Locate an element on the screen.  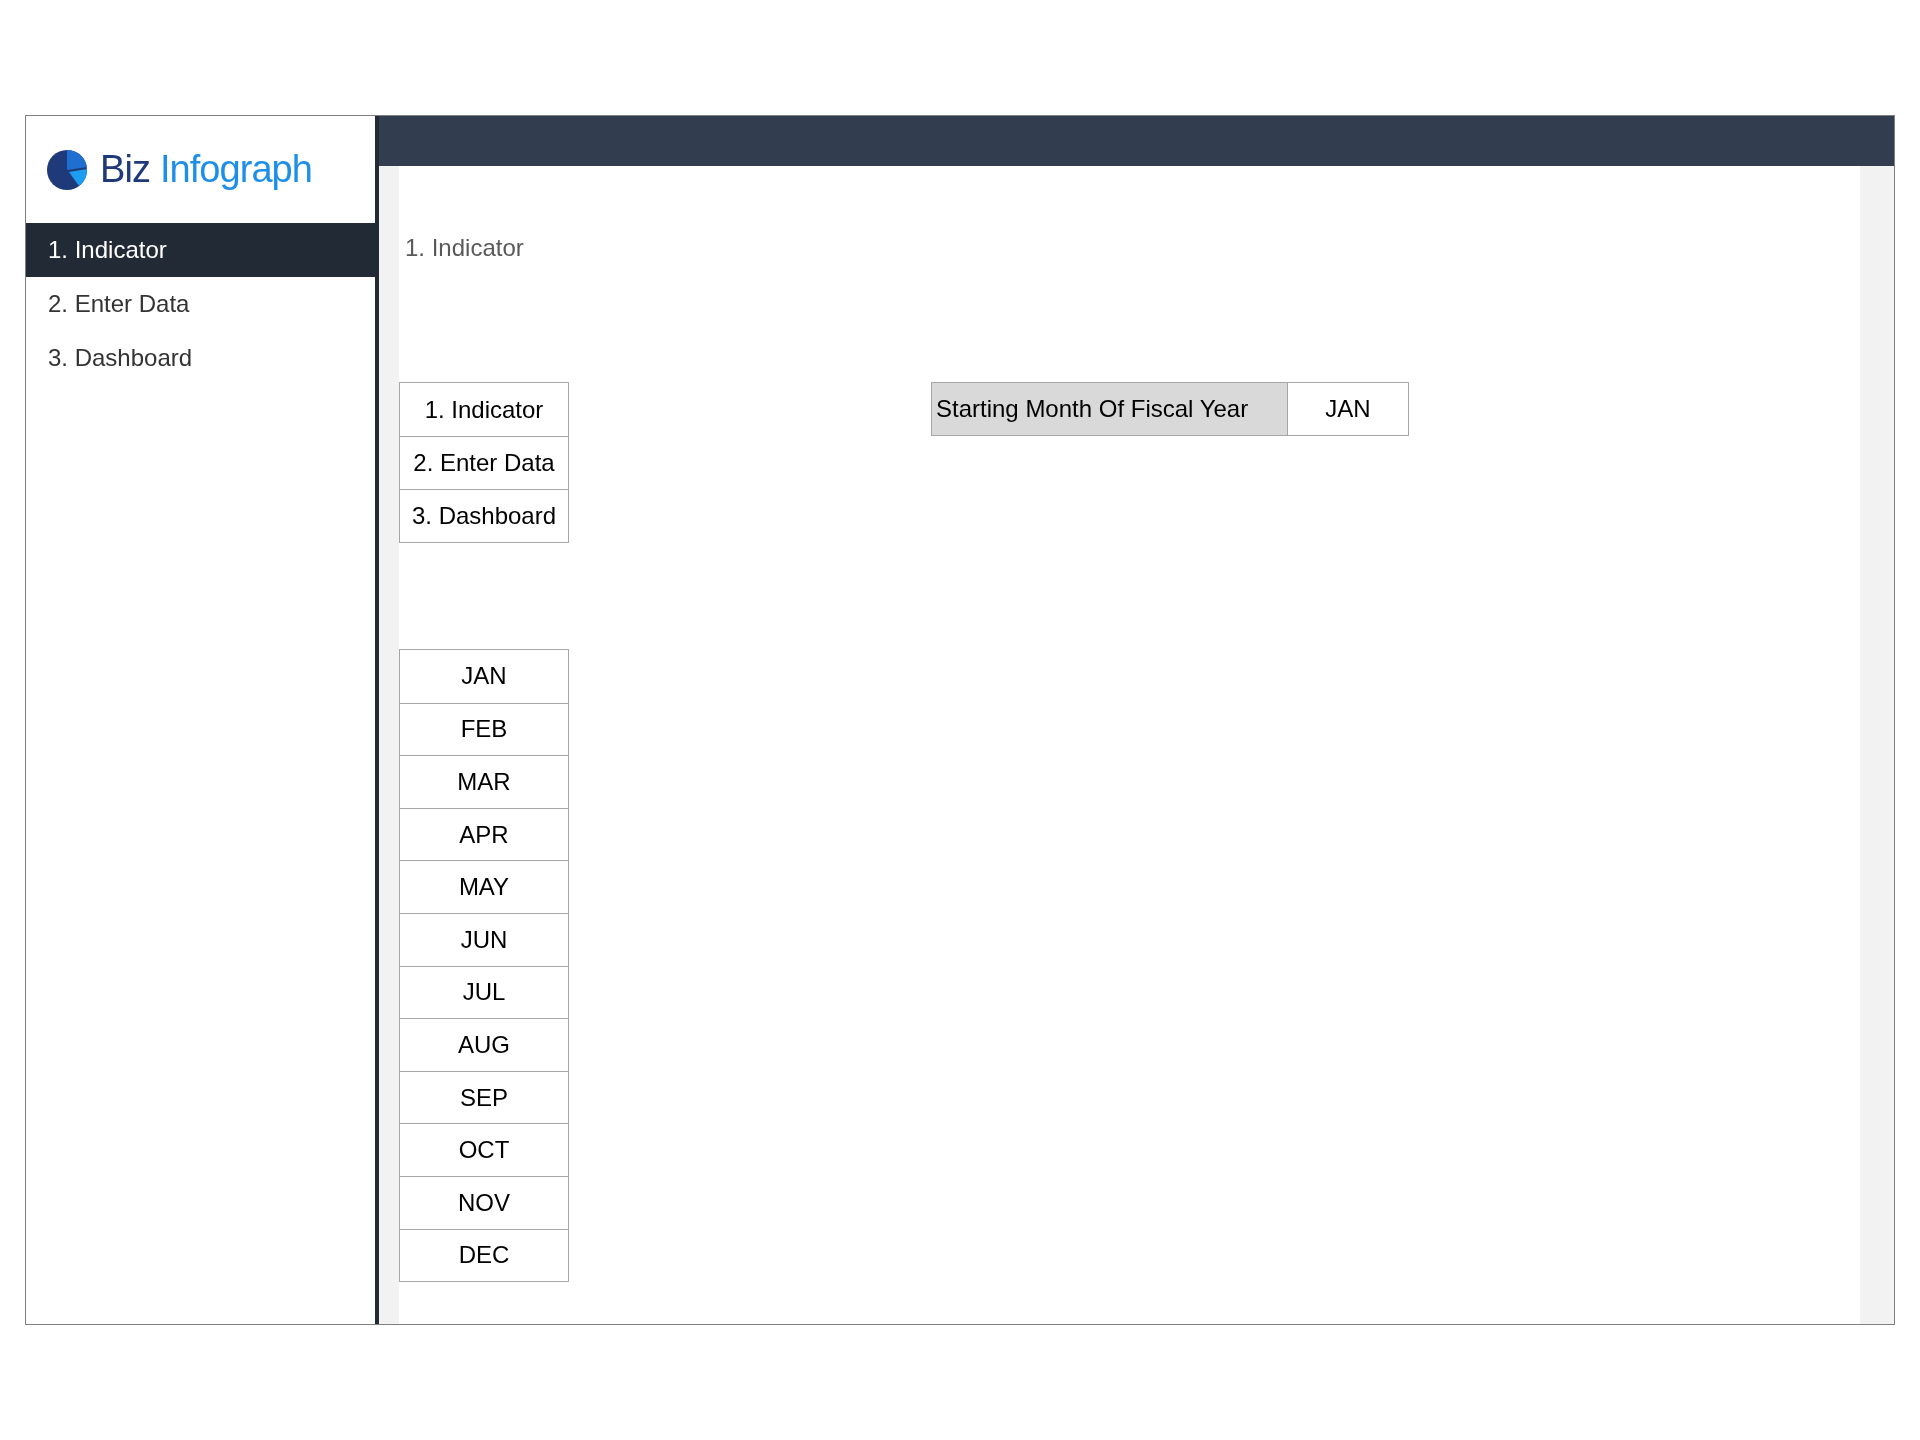
page-title: 1. Indicator is located at coordinates (464, 248).